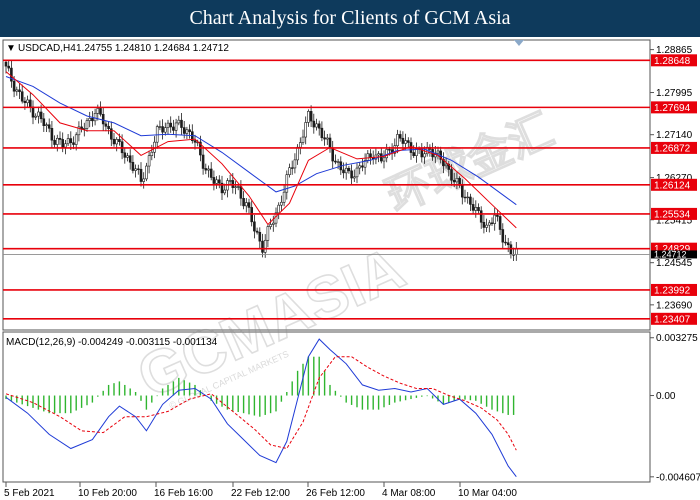 This screenshot has width=700, height=500. What do you see at coordinates (674, 135) in the screenshot?
I see `price-y-tick-label: 1.27140` at bounding box center [674, 135].